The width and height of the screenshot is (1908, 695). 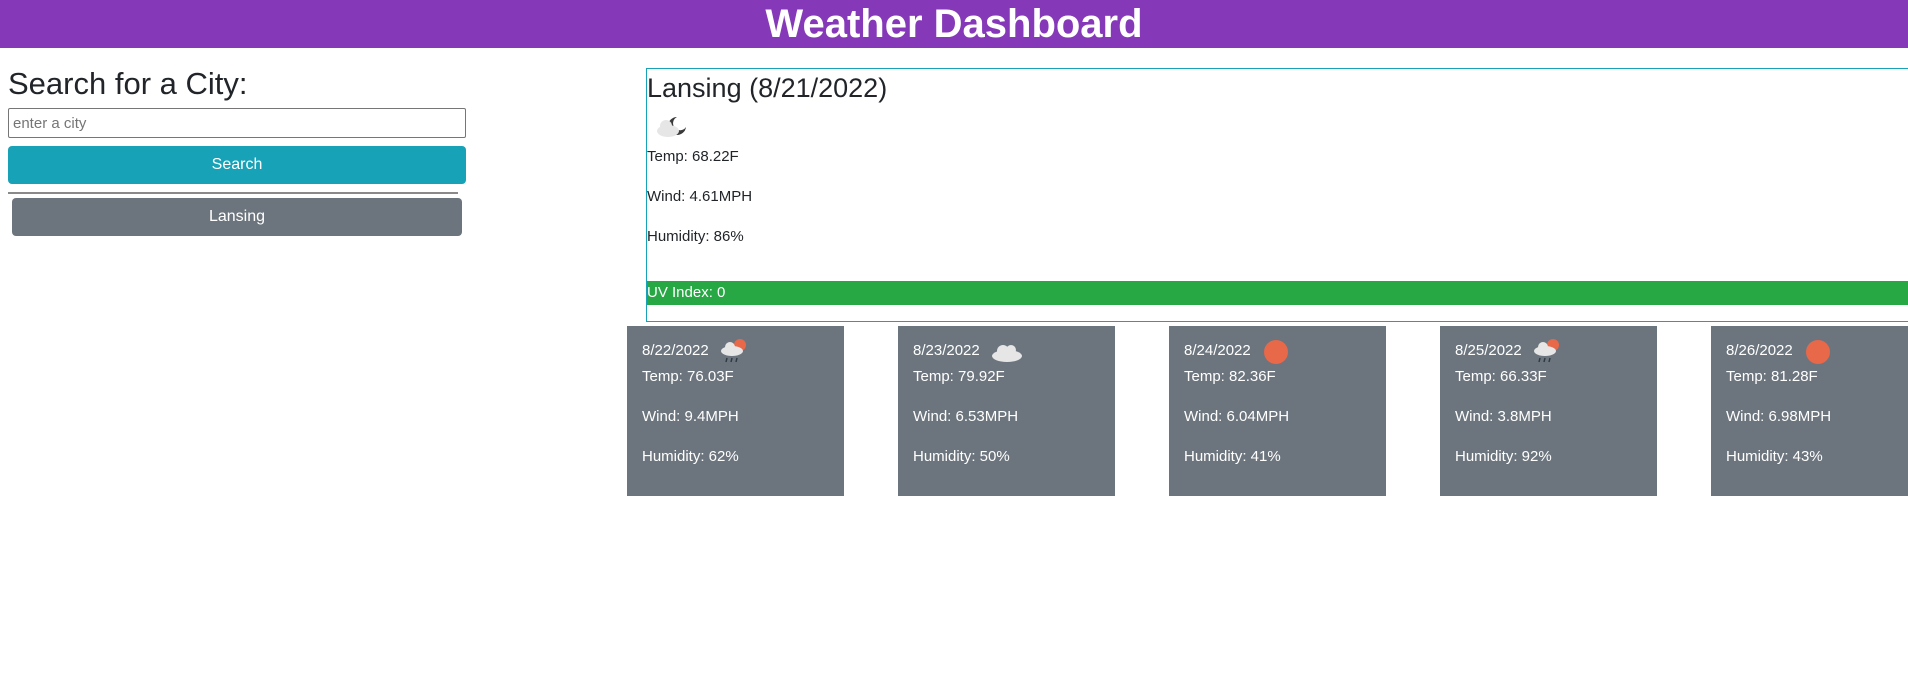 What do you see at coordinates (1277, 293) in the screenshot?
I see `uv-index-bar: UV Index: 0` at bounding box center [1277, 293].